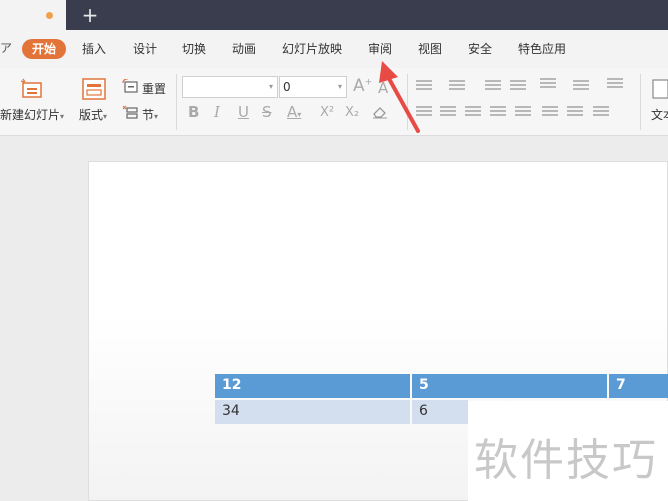 This screenshot has height=501, width=668. What do you see at coordinates (312, 412) in the screenshot?
I see `table-cell: 34` at bounding box center [312, 412].